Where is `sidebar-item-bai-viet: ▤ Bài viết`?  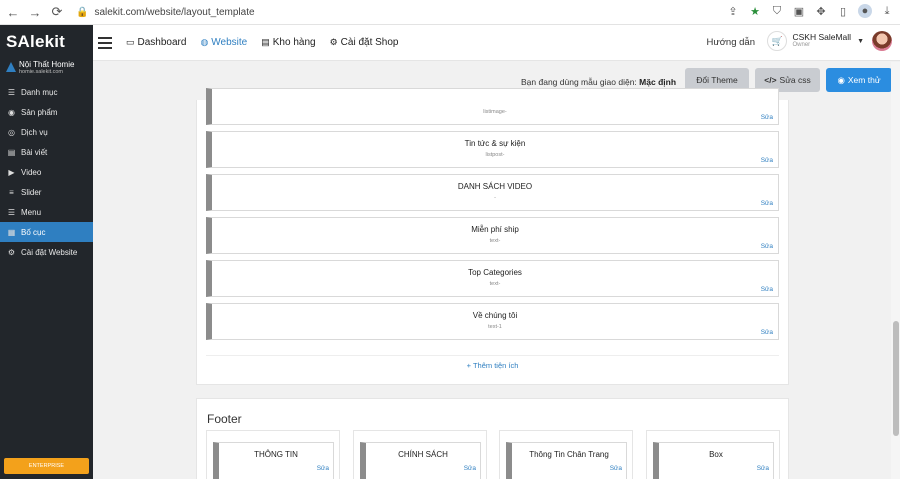
sidebar-item-bai-viet: ▤ Bài viết is located at coordinates (46, 152).